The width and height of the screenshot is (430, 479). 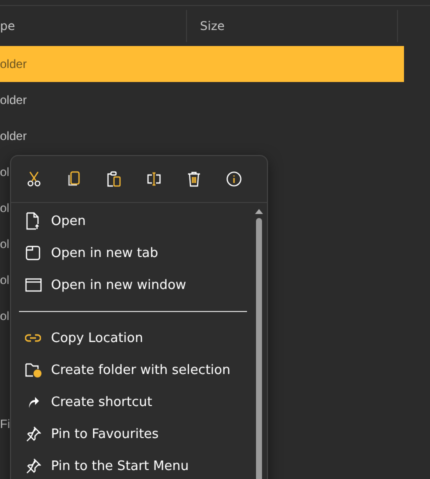 I want to click on folder-icon, so click(x=33, y=370).